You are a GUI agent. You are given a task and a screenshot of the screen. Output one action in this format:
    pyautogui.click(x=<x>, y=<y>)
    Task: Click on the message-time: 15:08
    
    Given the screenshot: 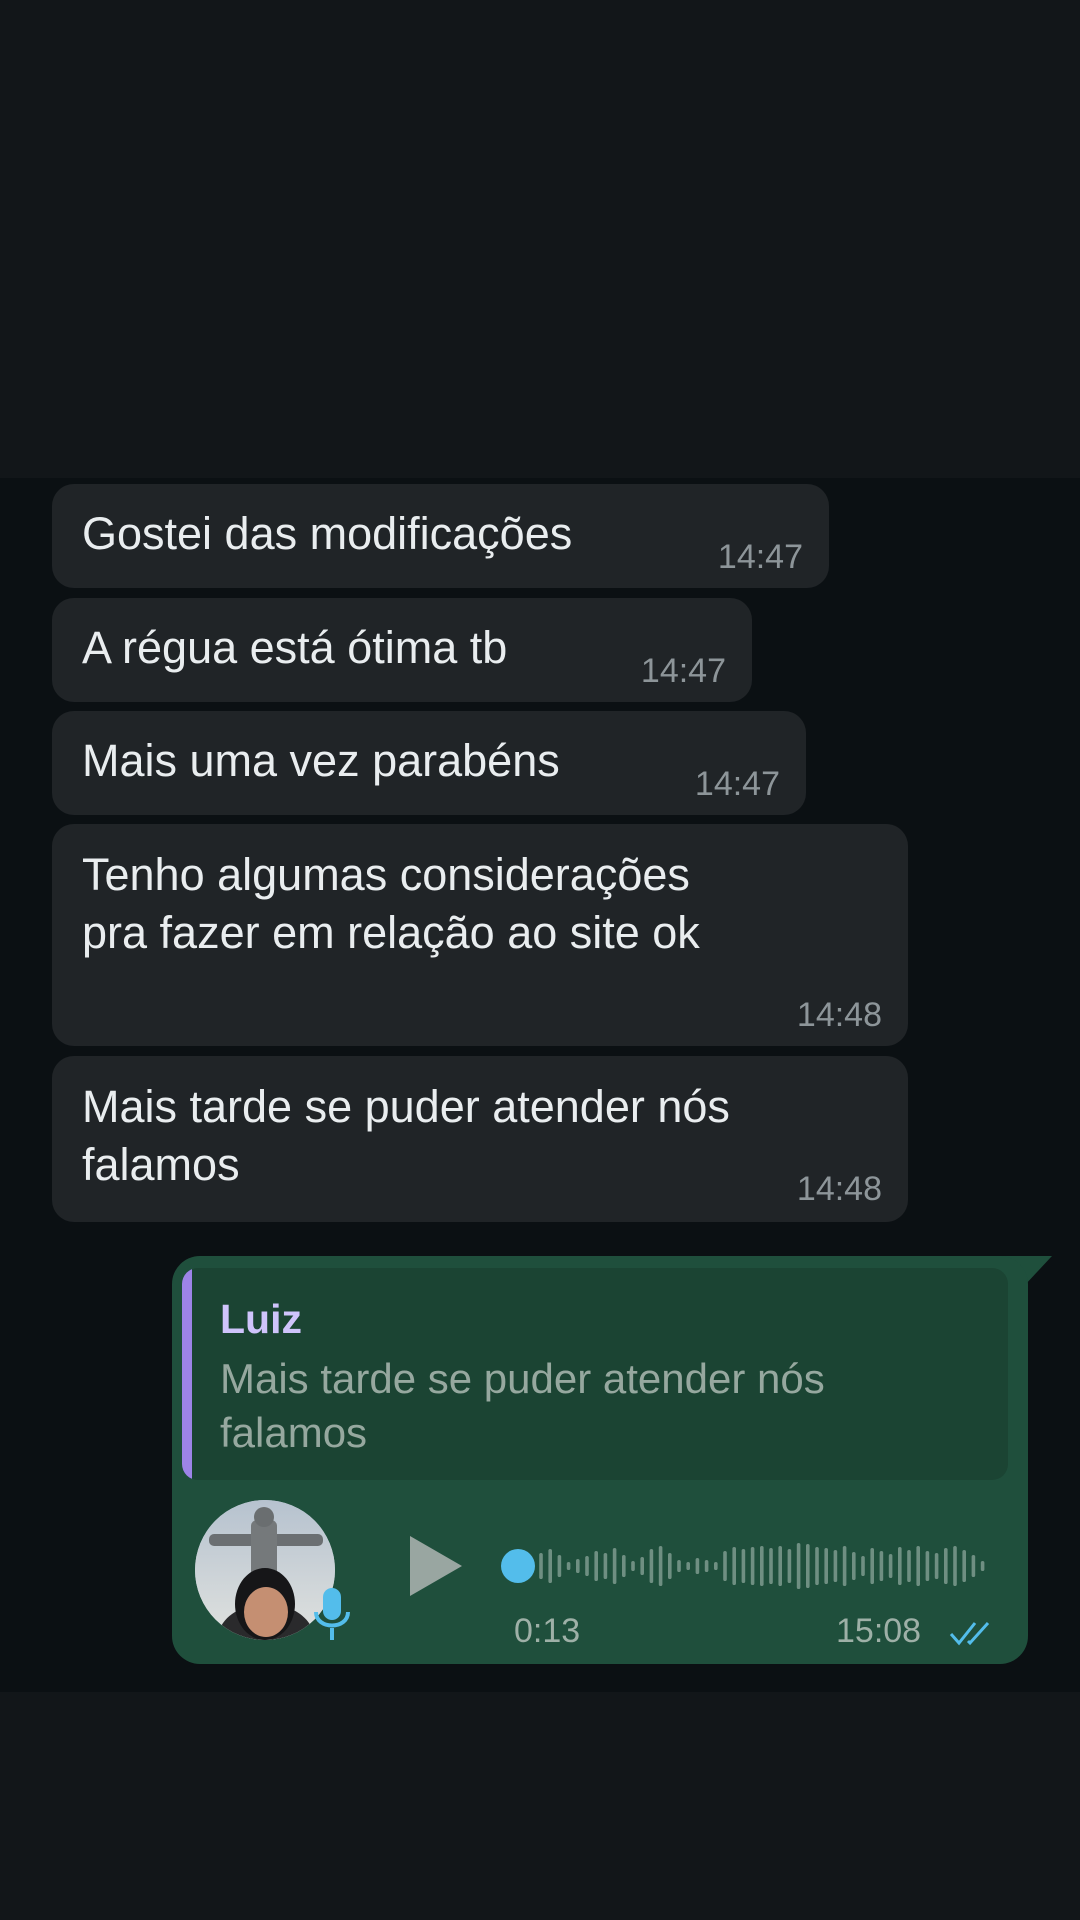 What is the action you would take?
    pyautogui.click(x=879, y=1631)
    